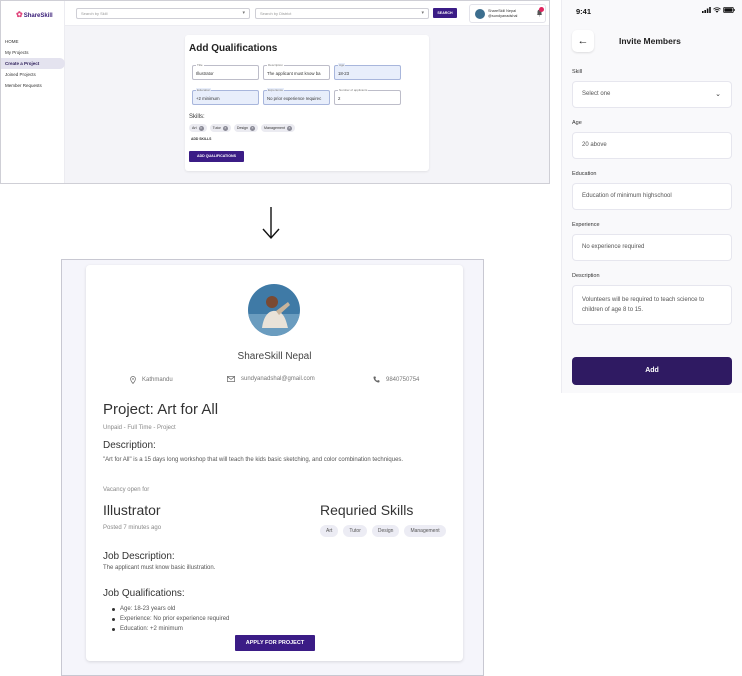 The width and height of the screenshot is (742, 676). Describe the element at coordinates (422, 13) in the screenshot. I see `chevron-down-icon: ▾` at that location.